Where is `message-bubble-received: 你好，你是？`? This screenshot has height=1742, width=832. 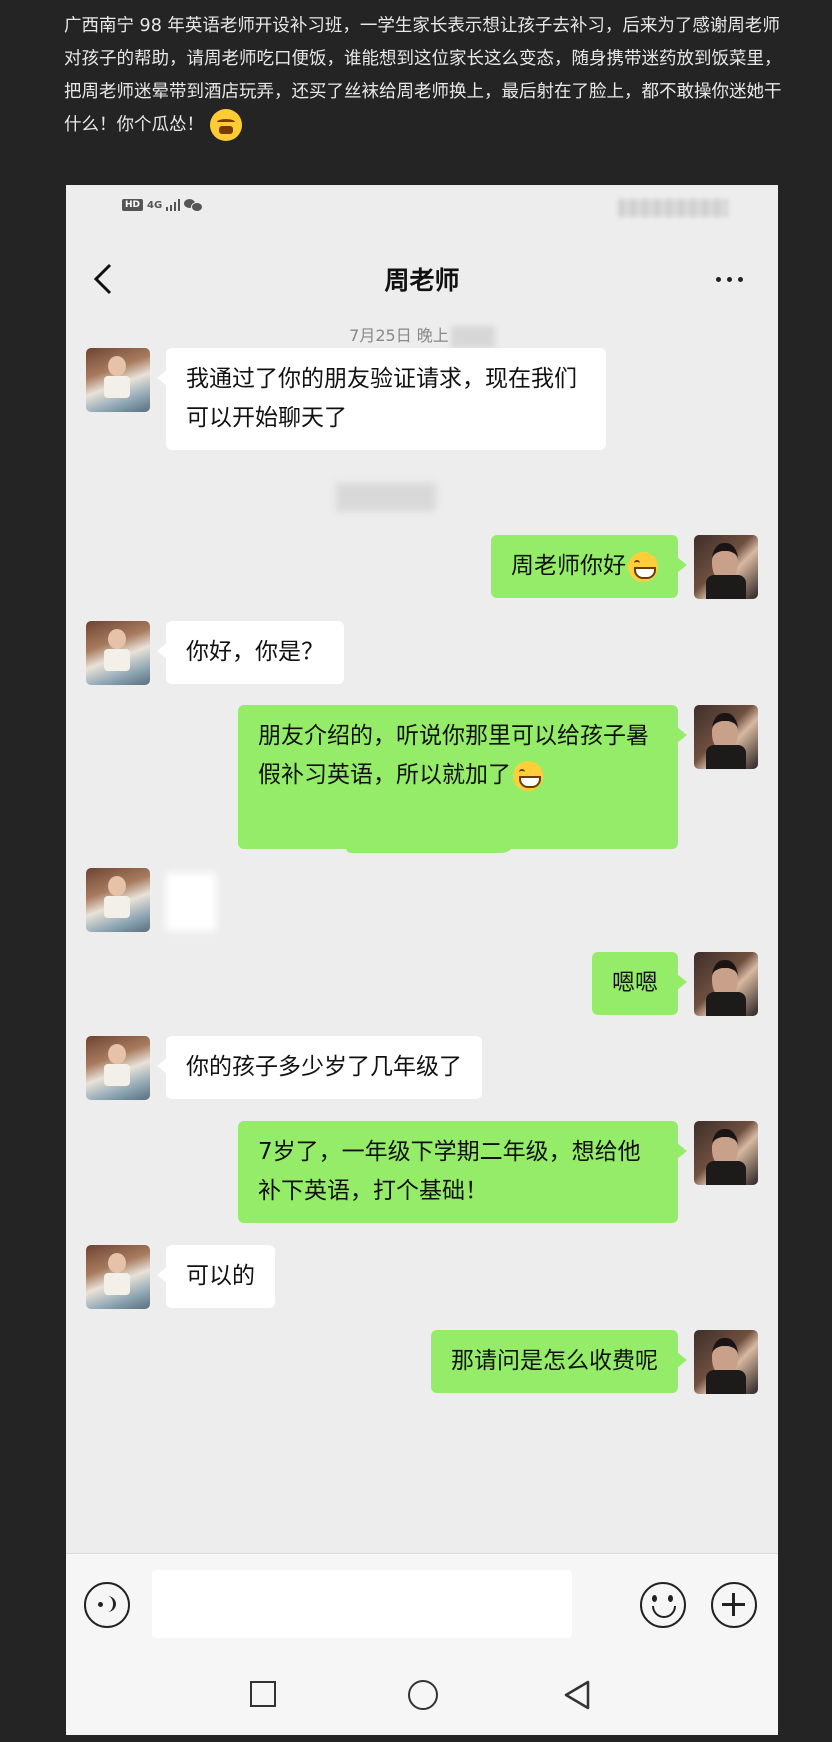 message-bubble-received: 你好，你是？ is located at coordinates (250, 652).